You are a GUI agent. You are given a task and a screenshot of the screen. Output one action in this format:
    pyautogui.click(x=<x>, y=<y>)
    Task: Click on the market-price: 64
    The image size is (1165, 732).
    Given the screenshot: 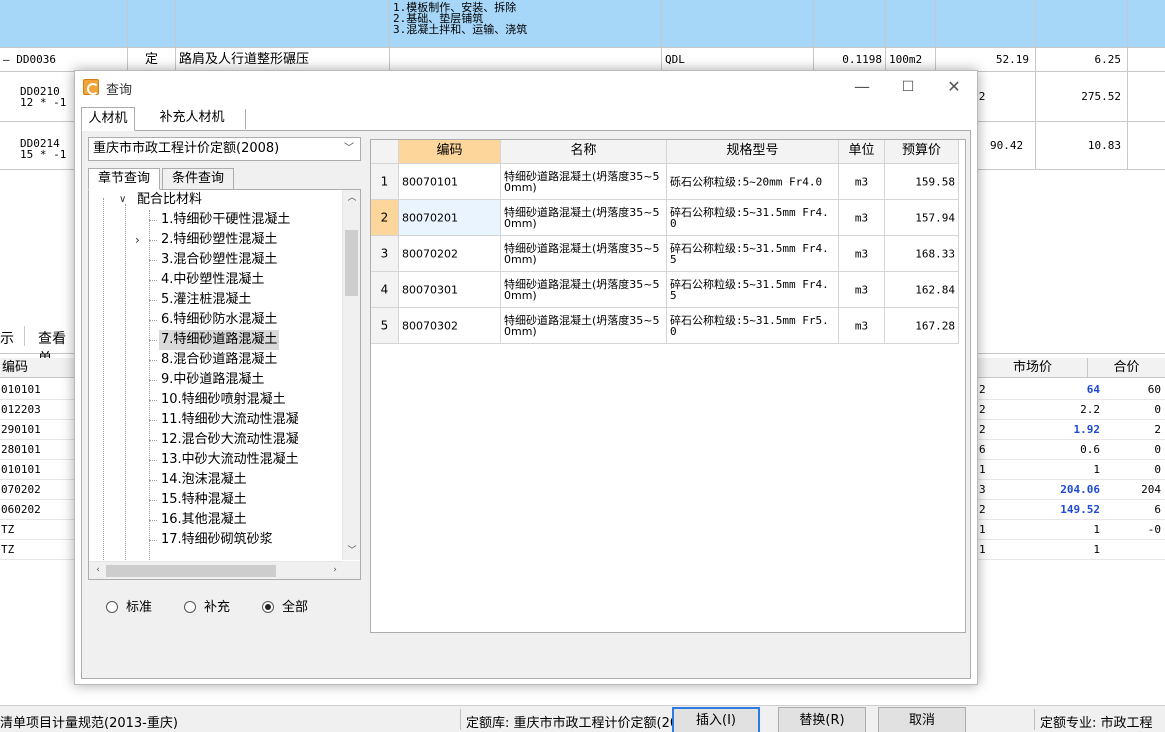 What is the action you would take?
    pyautogui.click(x=1093, y=389)
    